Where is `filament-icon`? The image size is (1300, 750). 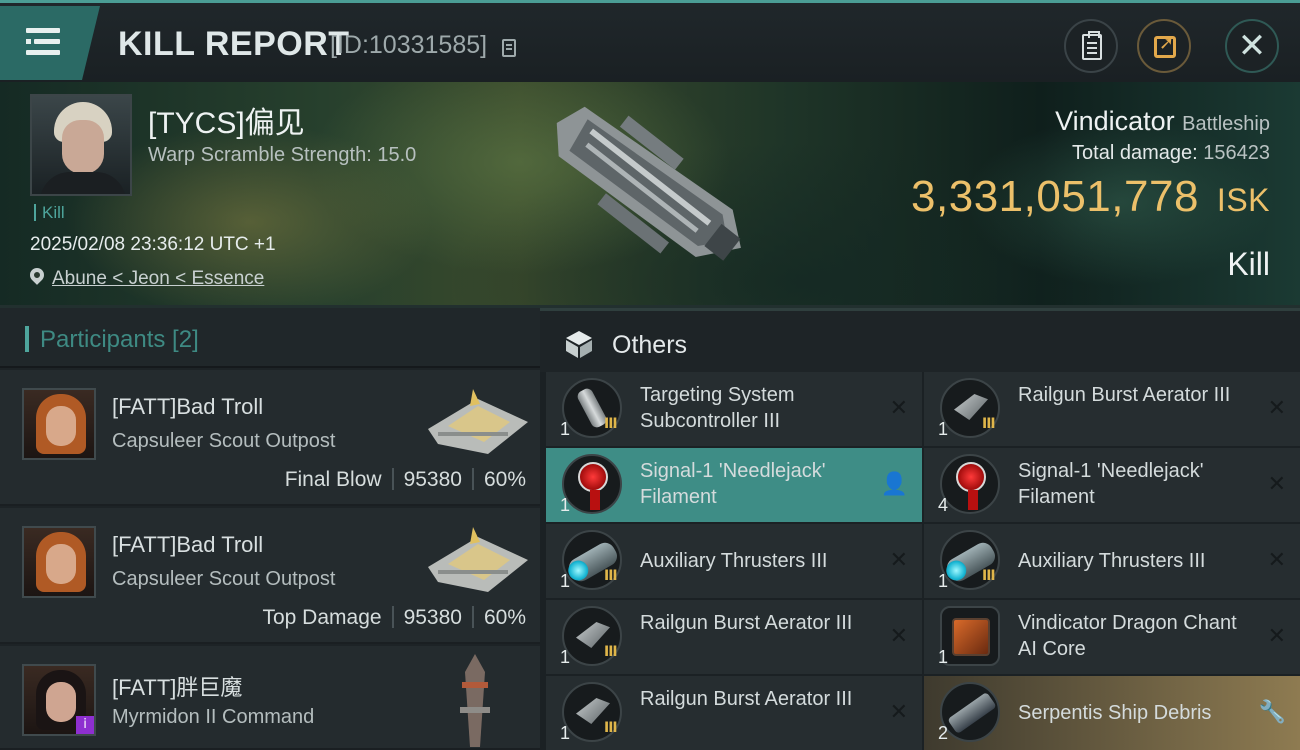
filament-icon is located at coordinates (970, 484).